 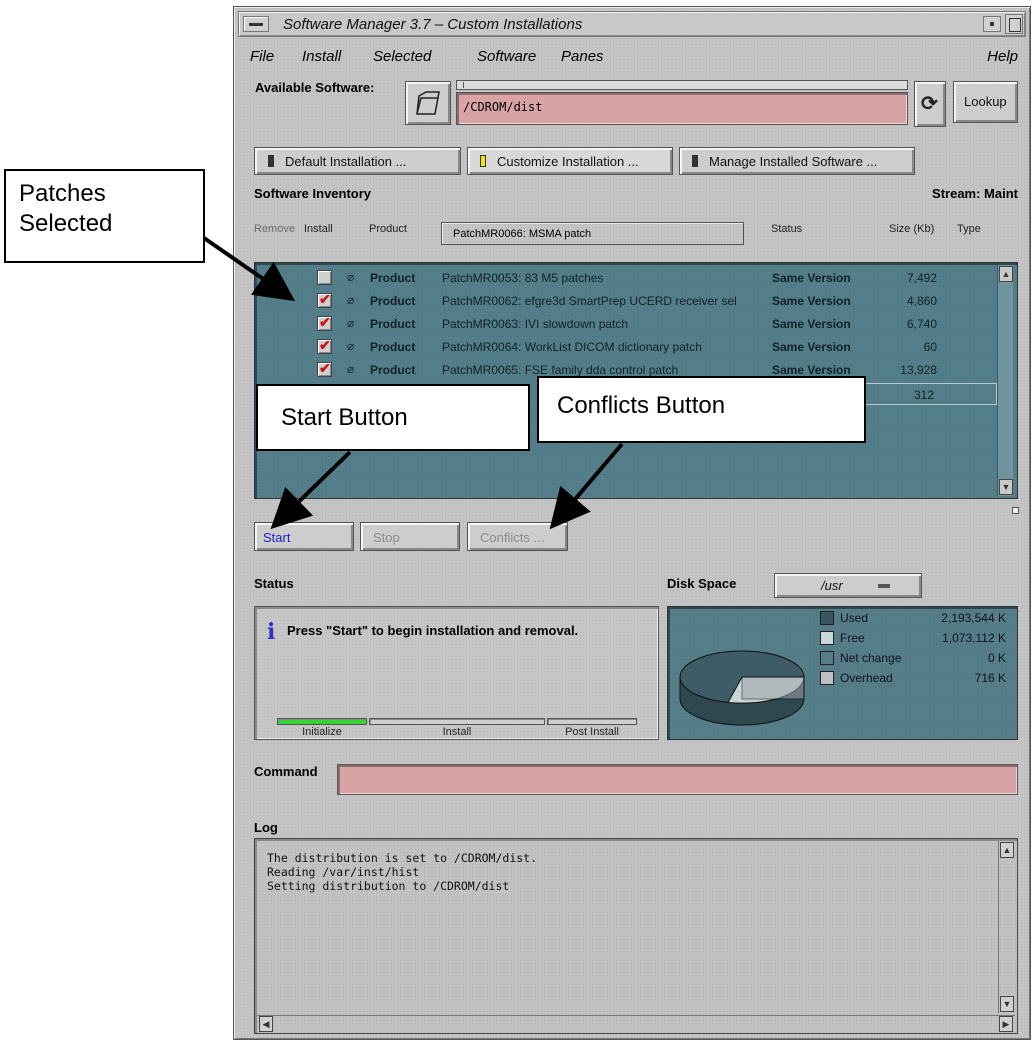 I want to click on row-product-name: PatchMR0053: 83 M5 patches, so click(x=523, y=278).